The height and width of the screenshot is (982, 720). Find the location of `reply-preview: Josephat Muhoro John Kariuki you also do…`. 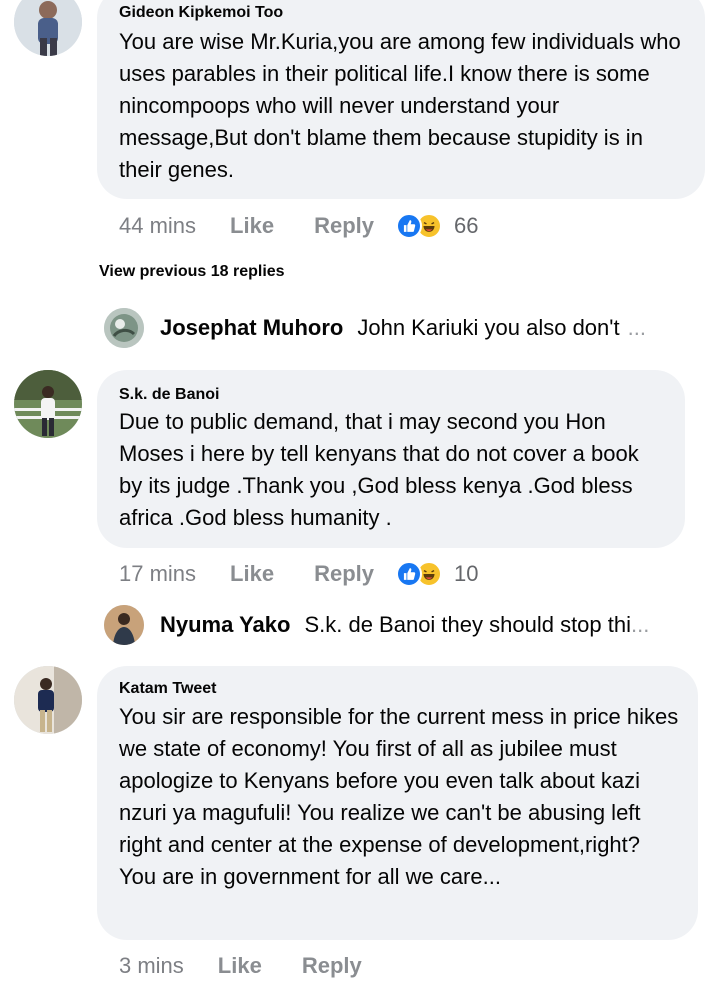

reply-preview: Josephat Muhoro John Kariuki you also do… is located at coordinates (375, 328).